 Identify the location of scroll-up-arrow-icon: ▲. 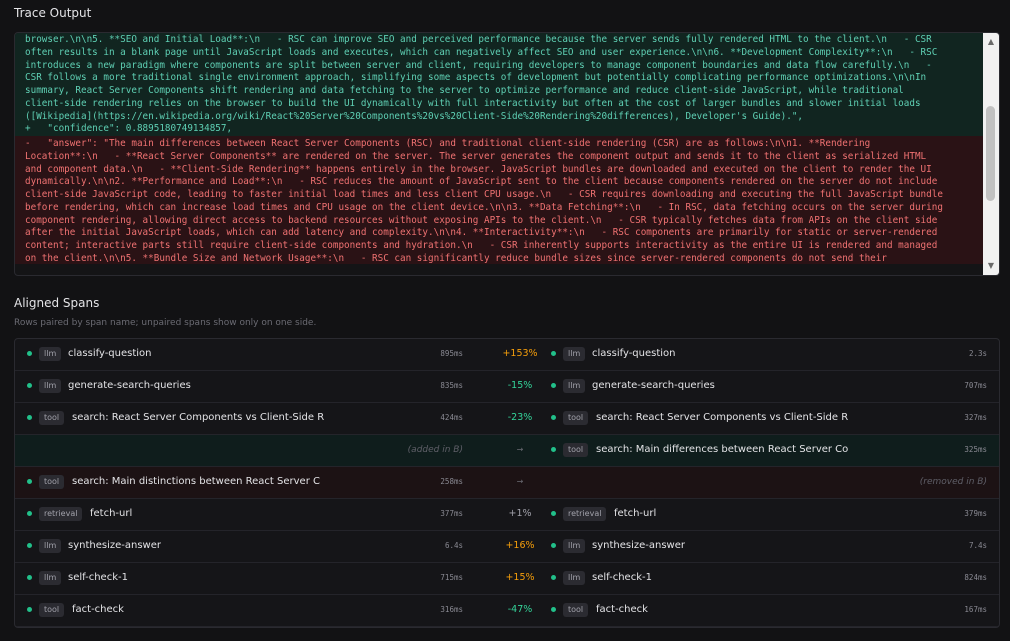
(991, 42).